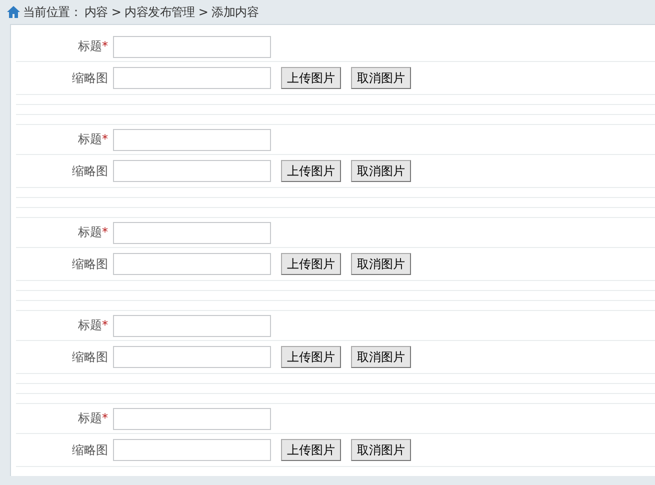  I want to click on breadcrumb-path: 内容 > 内容发布管理 > 添加内容, so click(171, 12).